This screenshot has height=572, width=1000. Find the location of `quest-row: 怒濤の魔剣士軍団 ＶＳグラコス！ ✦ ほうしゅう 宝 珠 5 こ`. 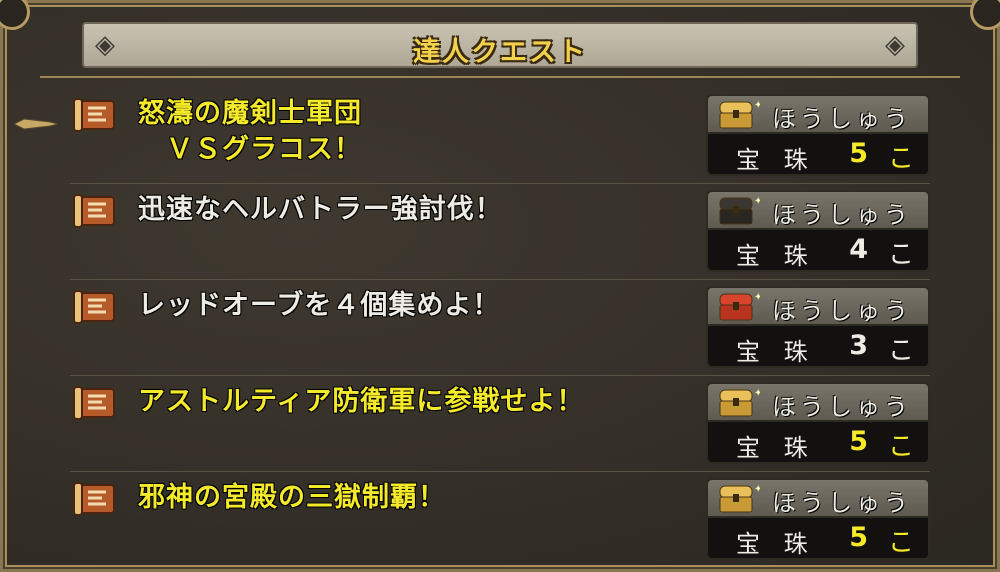

quest-row: 怒濤の魔剣士軍団 ＶＳグラコス！ ✦ ほうしゅう 宝 珠 5 こ is located at coordinates (500, 136).